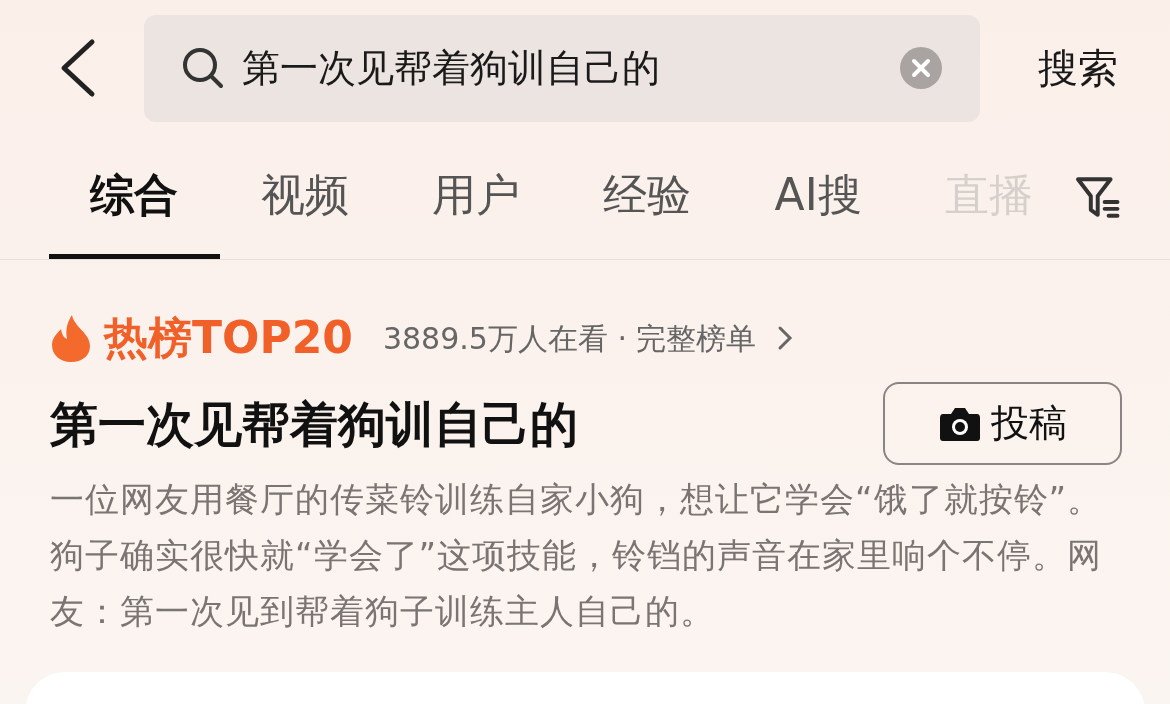 The height and width of the screenshot is (704, 1170). I want to click on search-icon, so click(203, 68).